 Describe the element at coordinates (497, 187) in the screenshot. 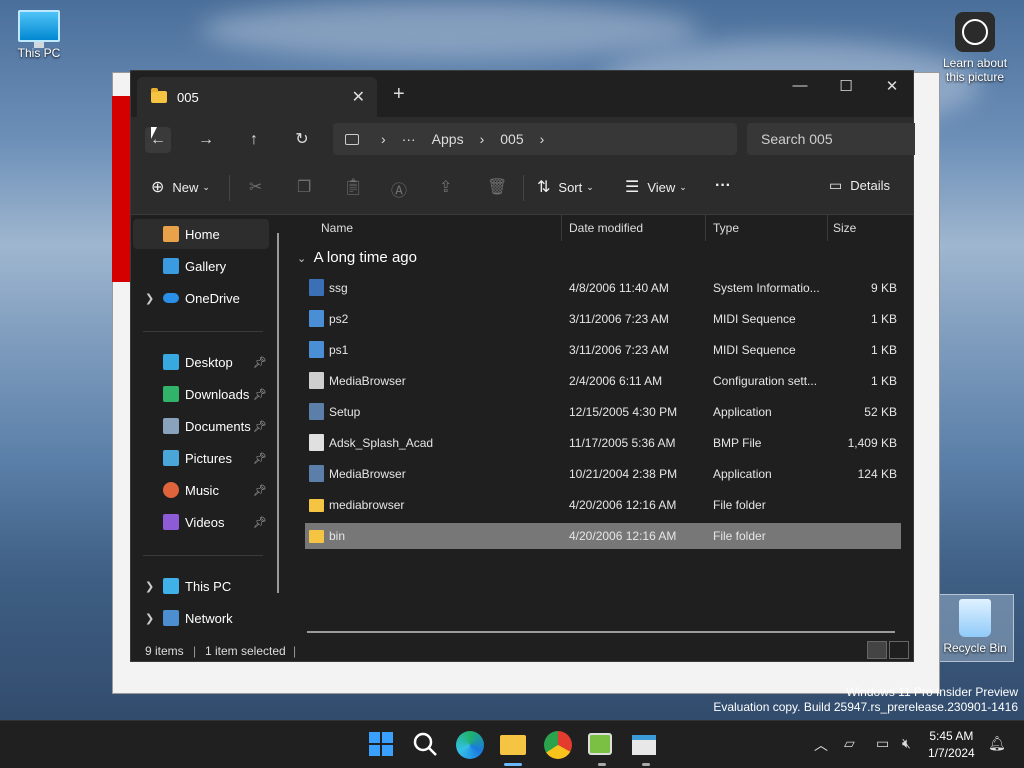

I see `delete-icon: 🗑︎` at that location.